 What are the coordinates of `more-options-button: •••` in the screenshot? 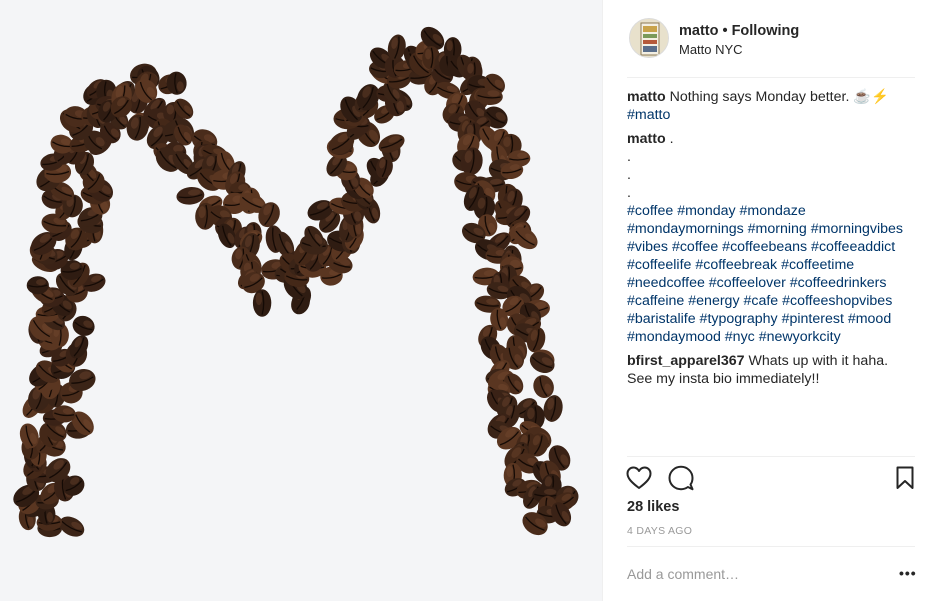 It's located at (908, 573).